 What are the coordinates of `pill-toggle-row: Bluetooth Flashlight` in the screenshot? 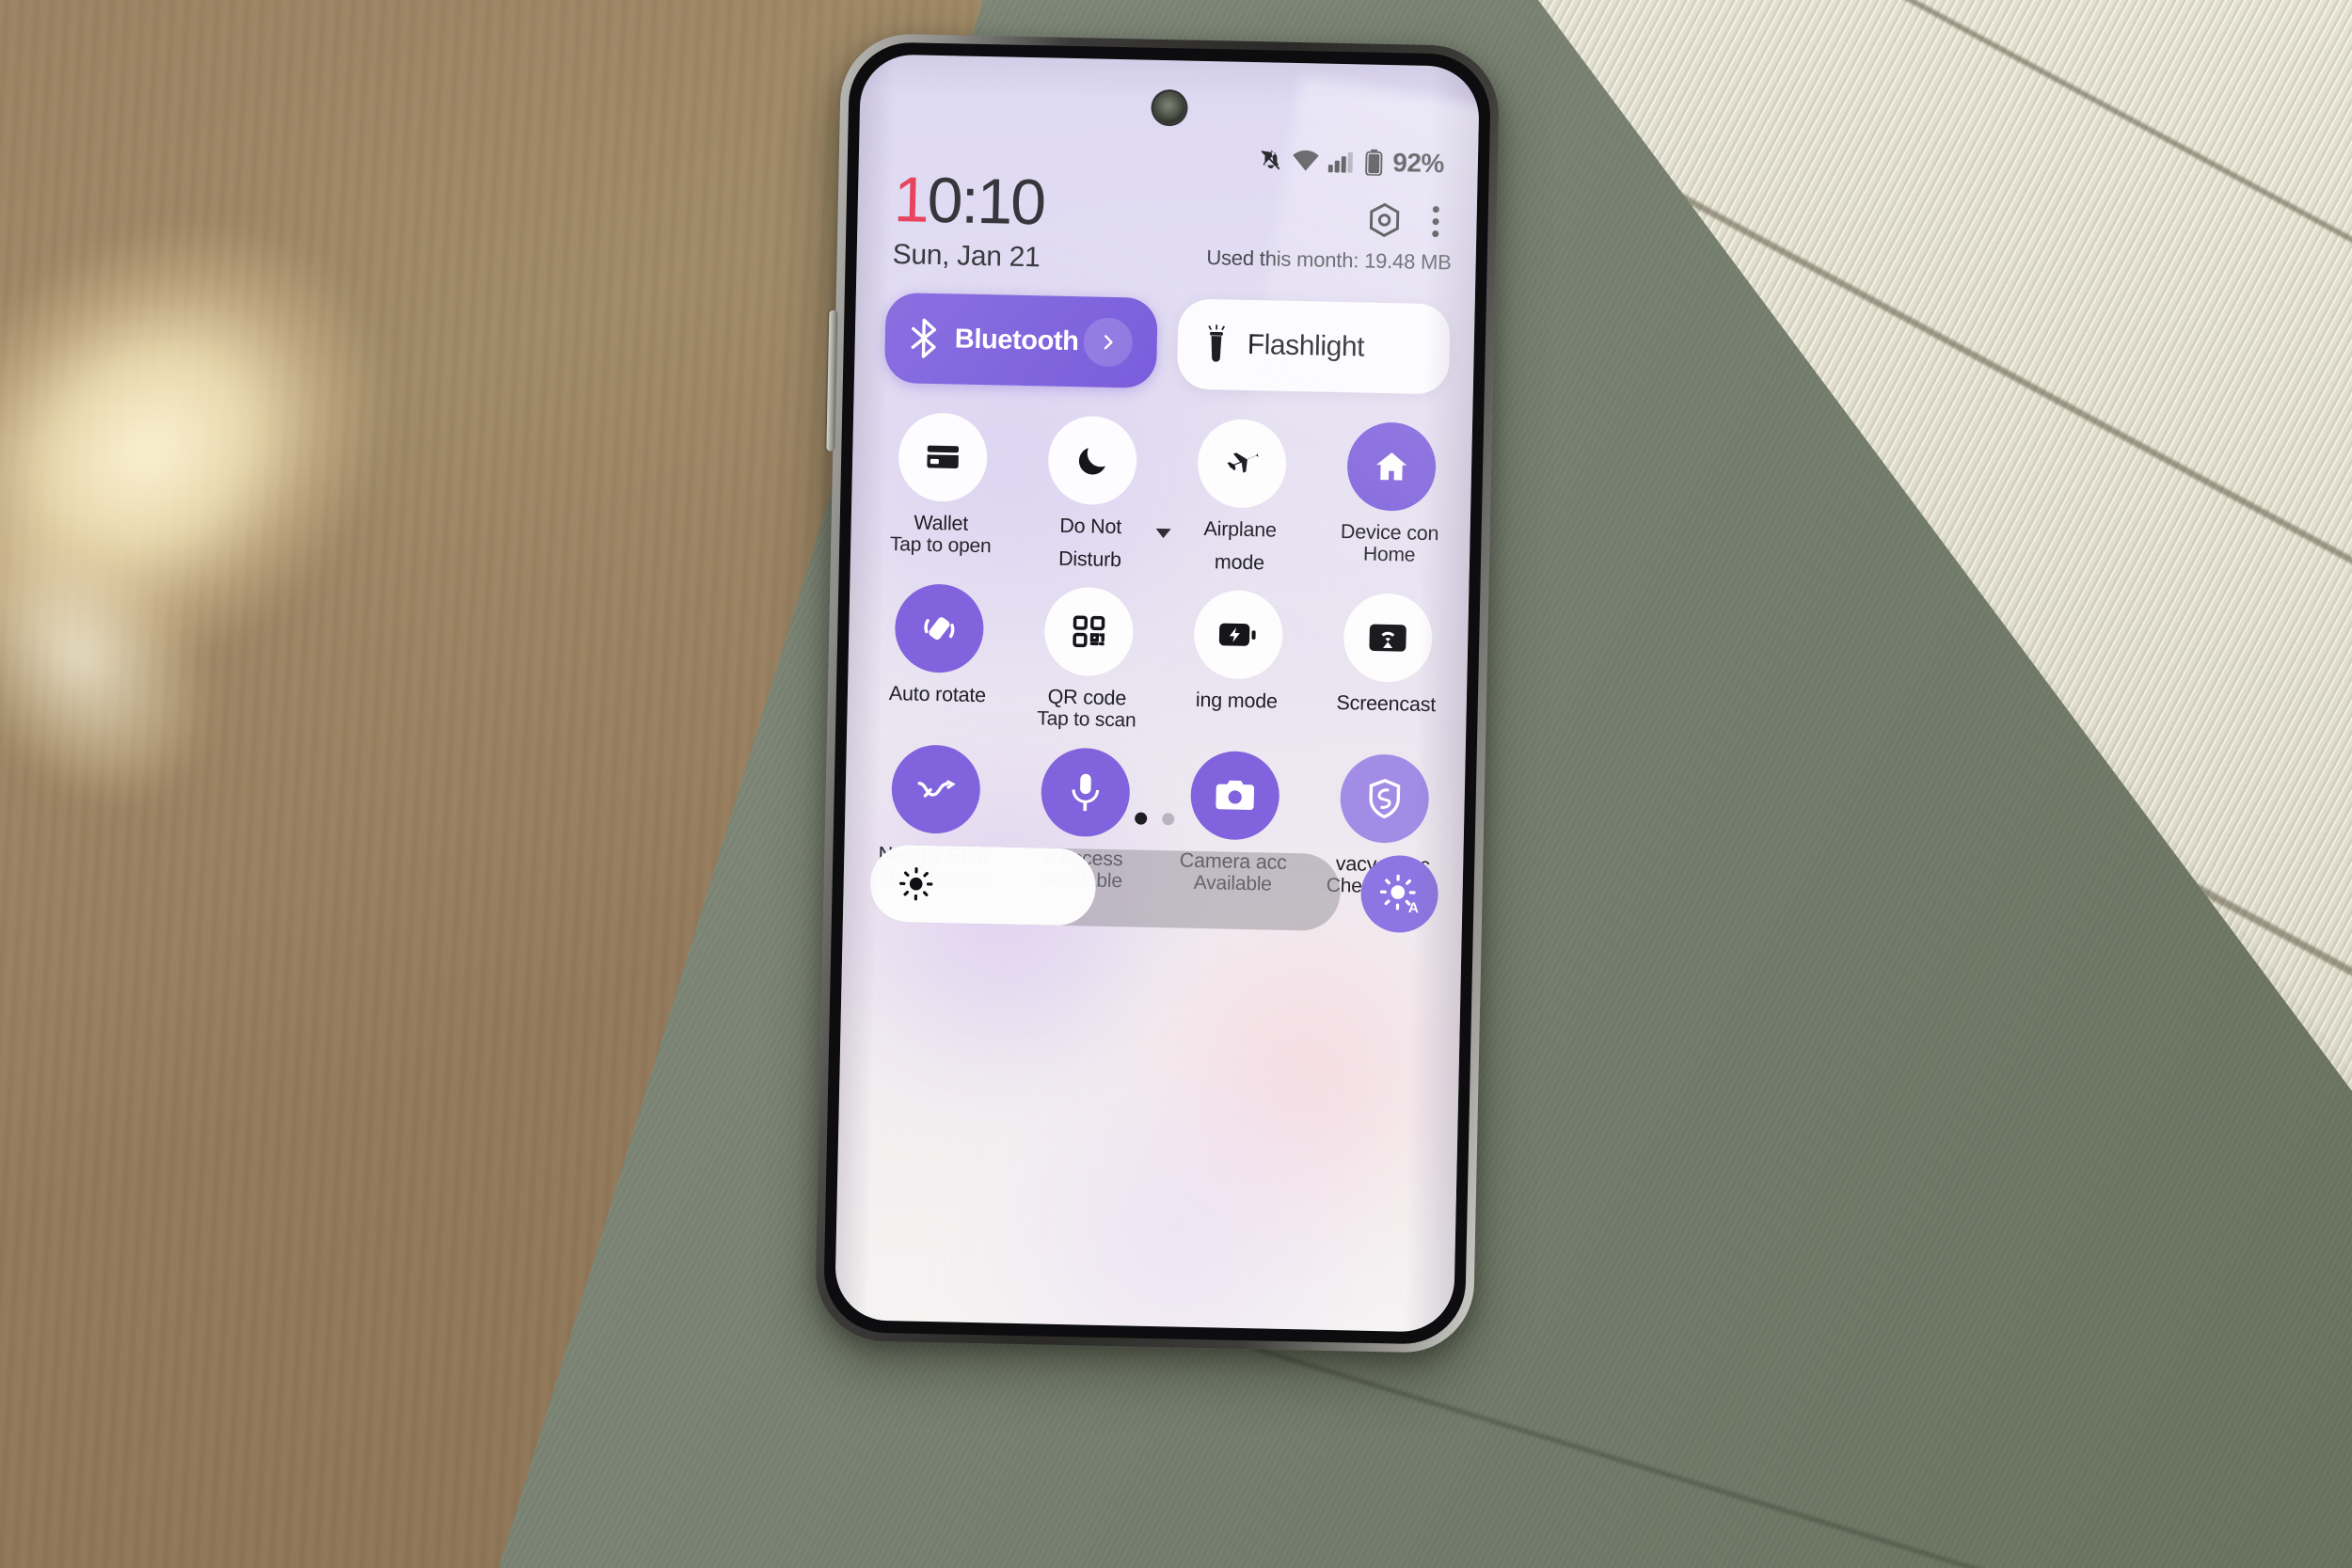 It's located at (1167, 343).